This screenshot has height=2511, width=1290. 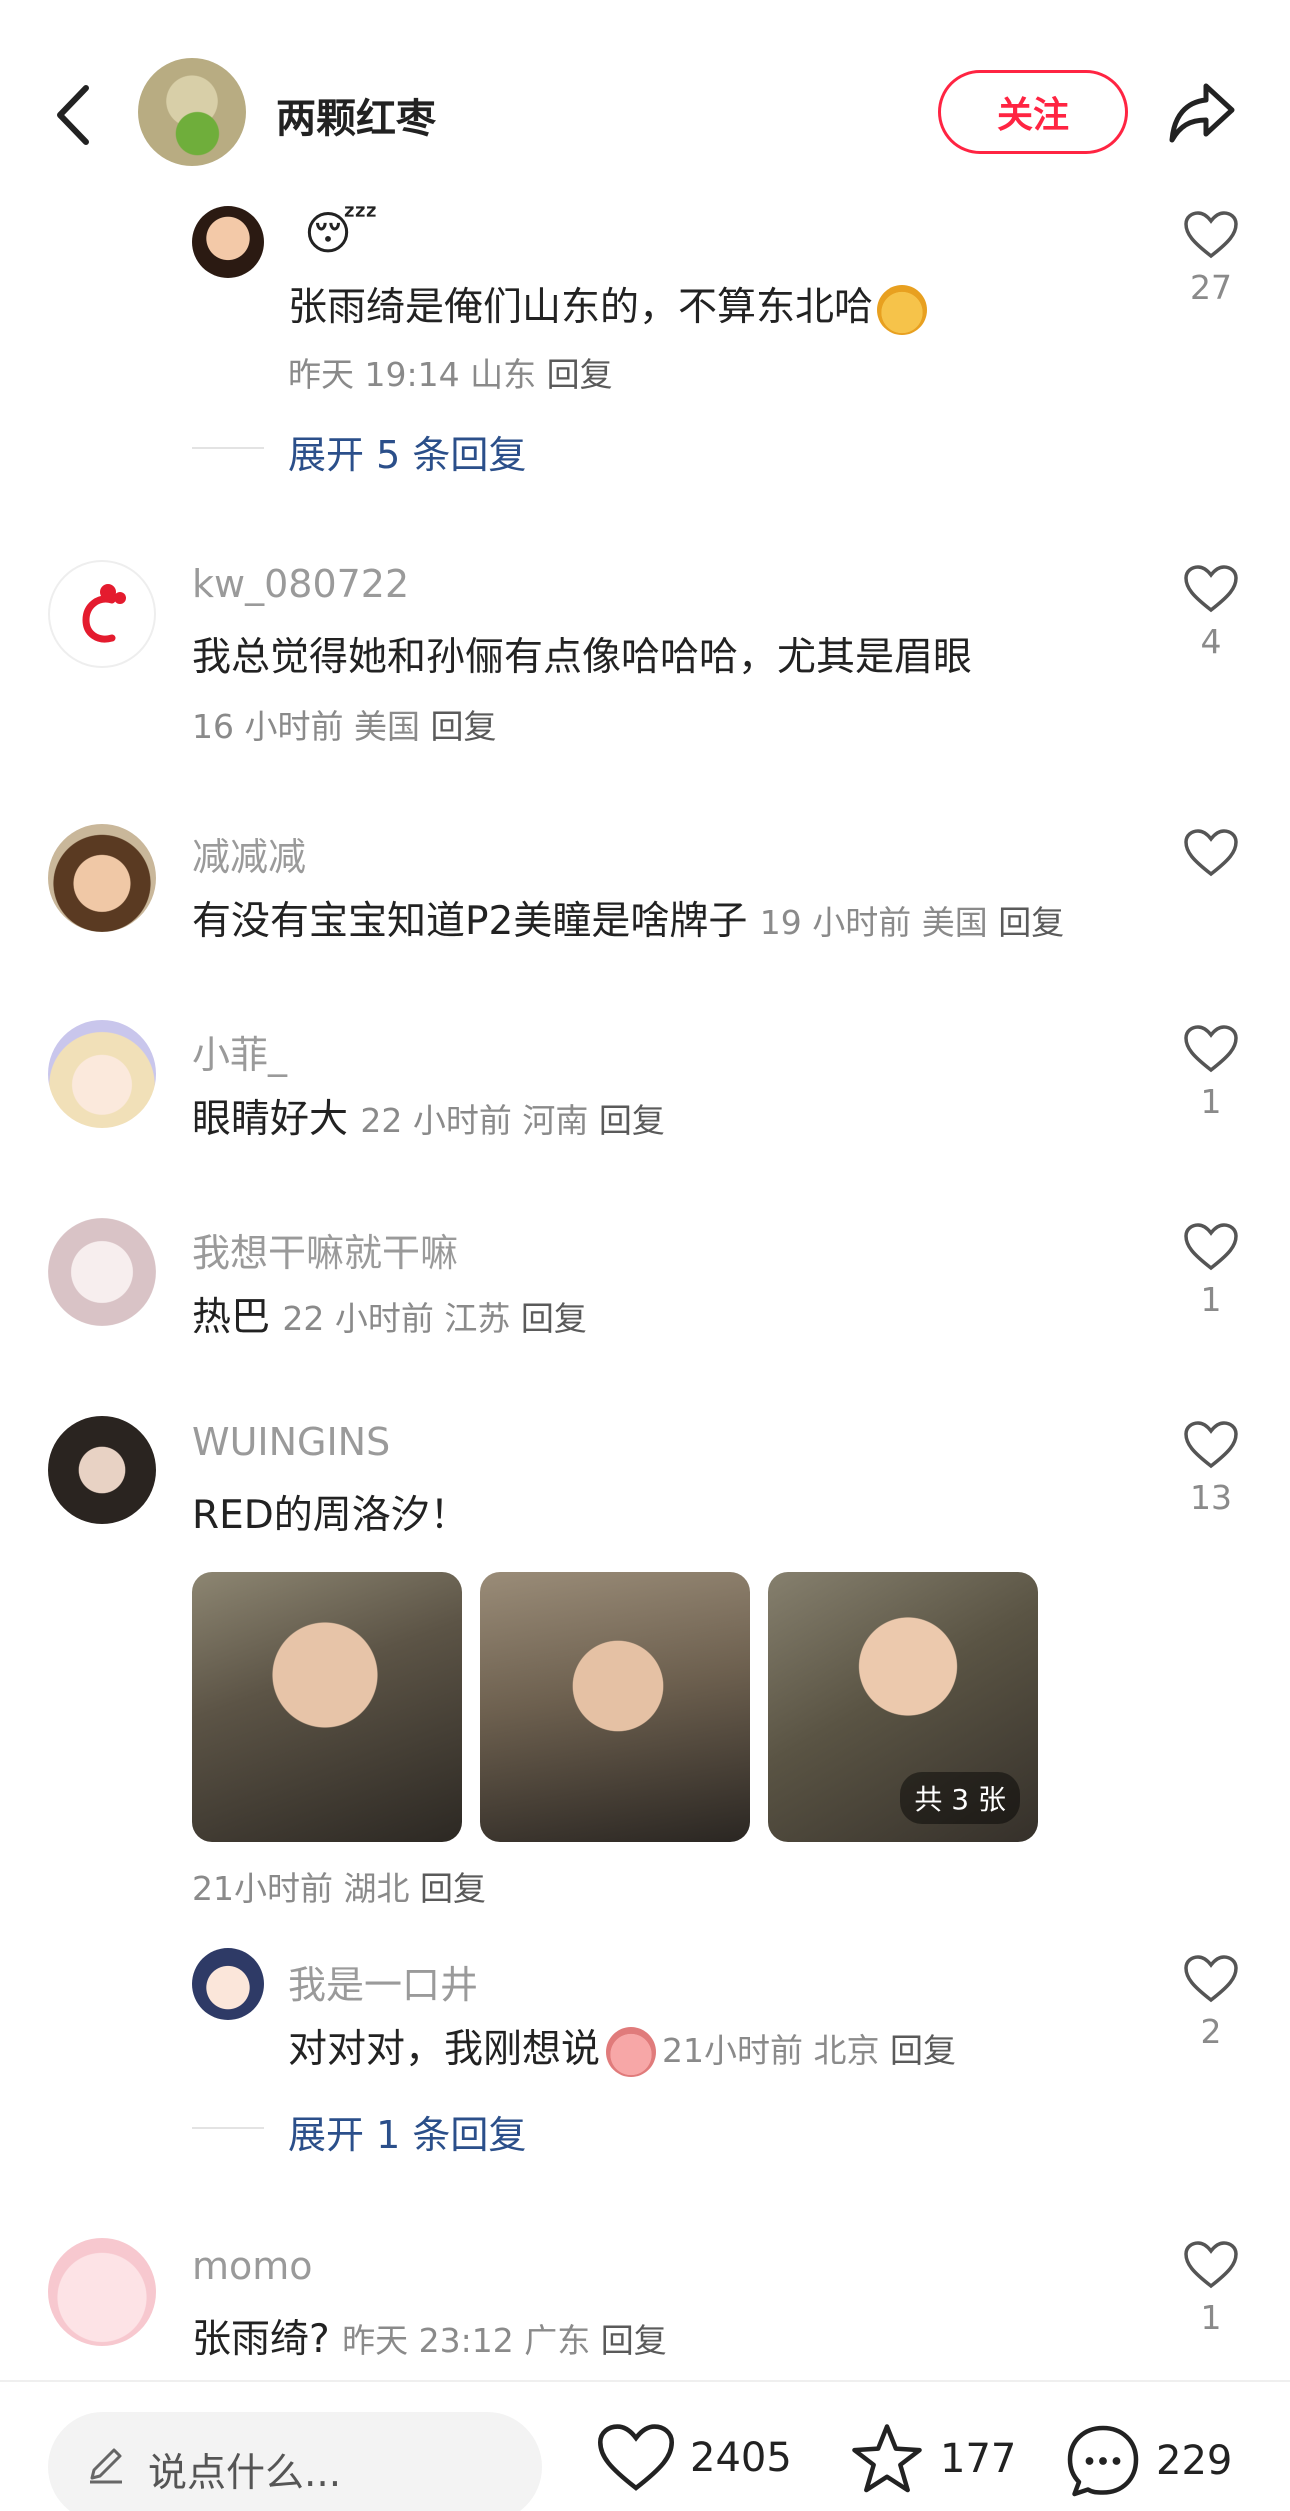 I want to click on post-like-count: 2405, so click(x=741, y=2458).